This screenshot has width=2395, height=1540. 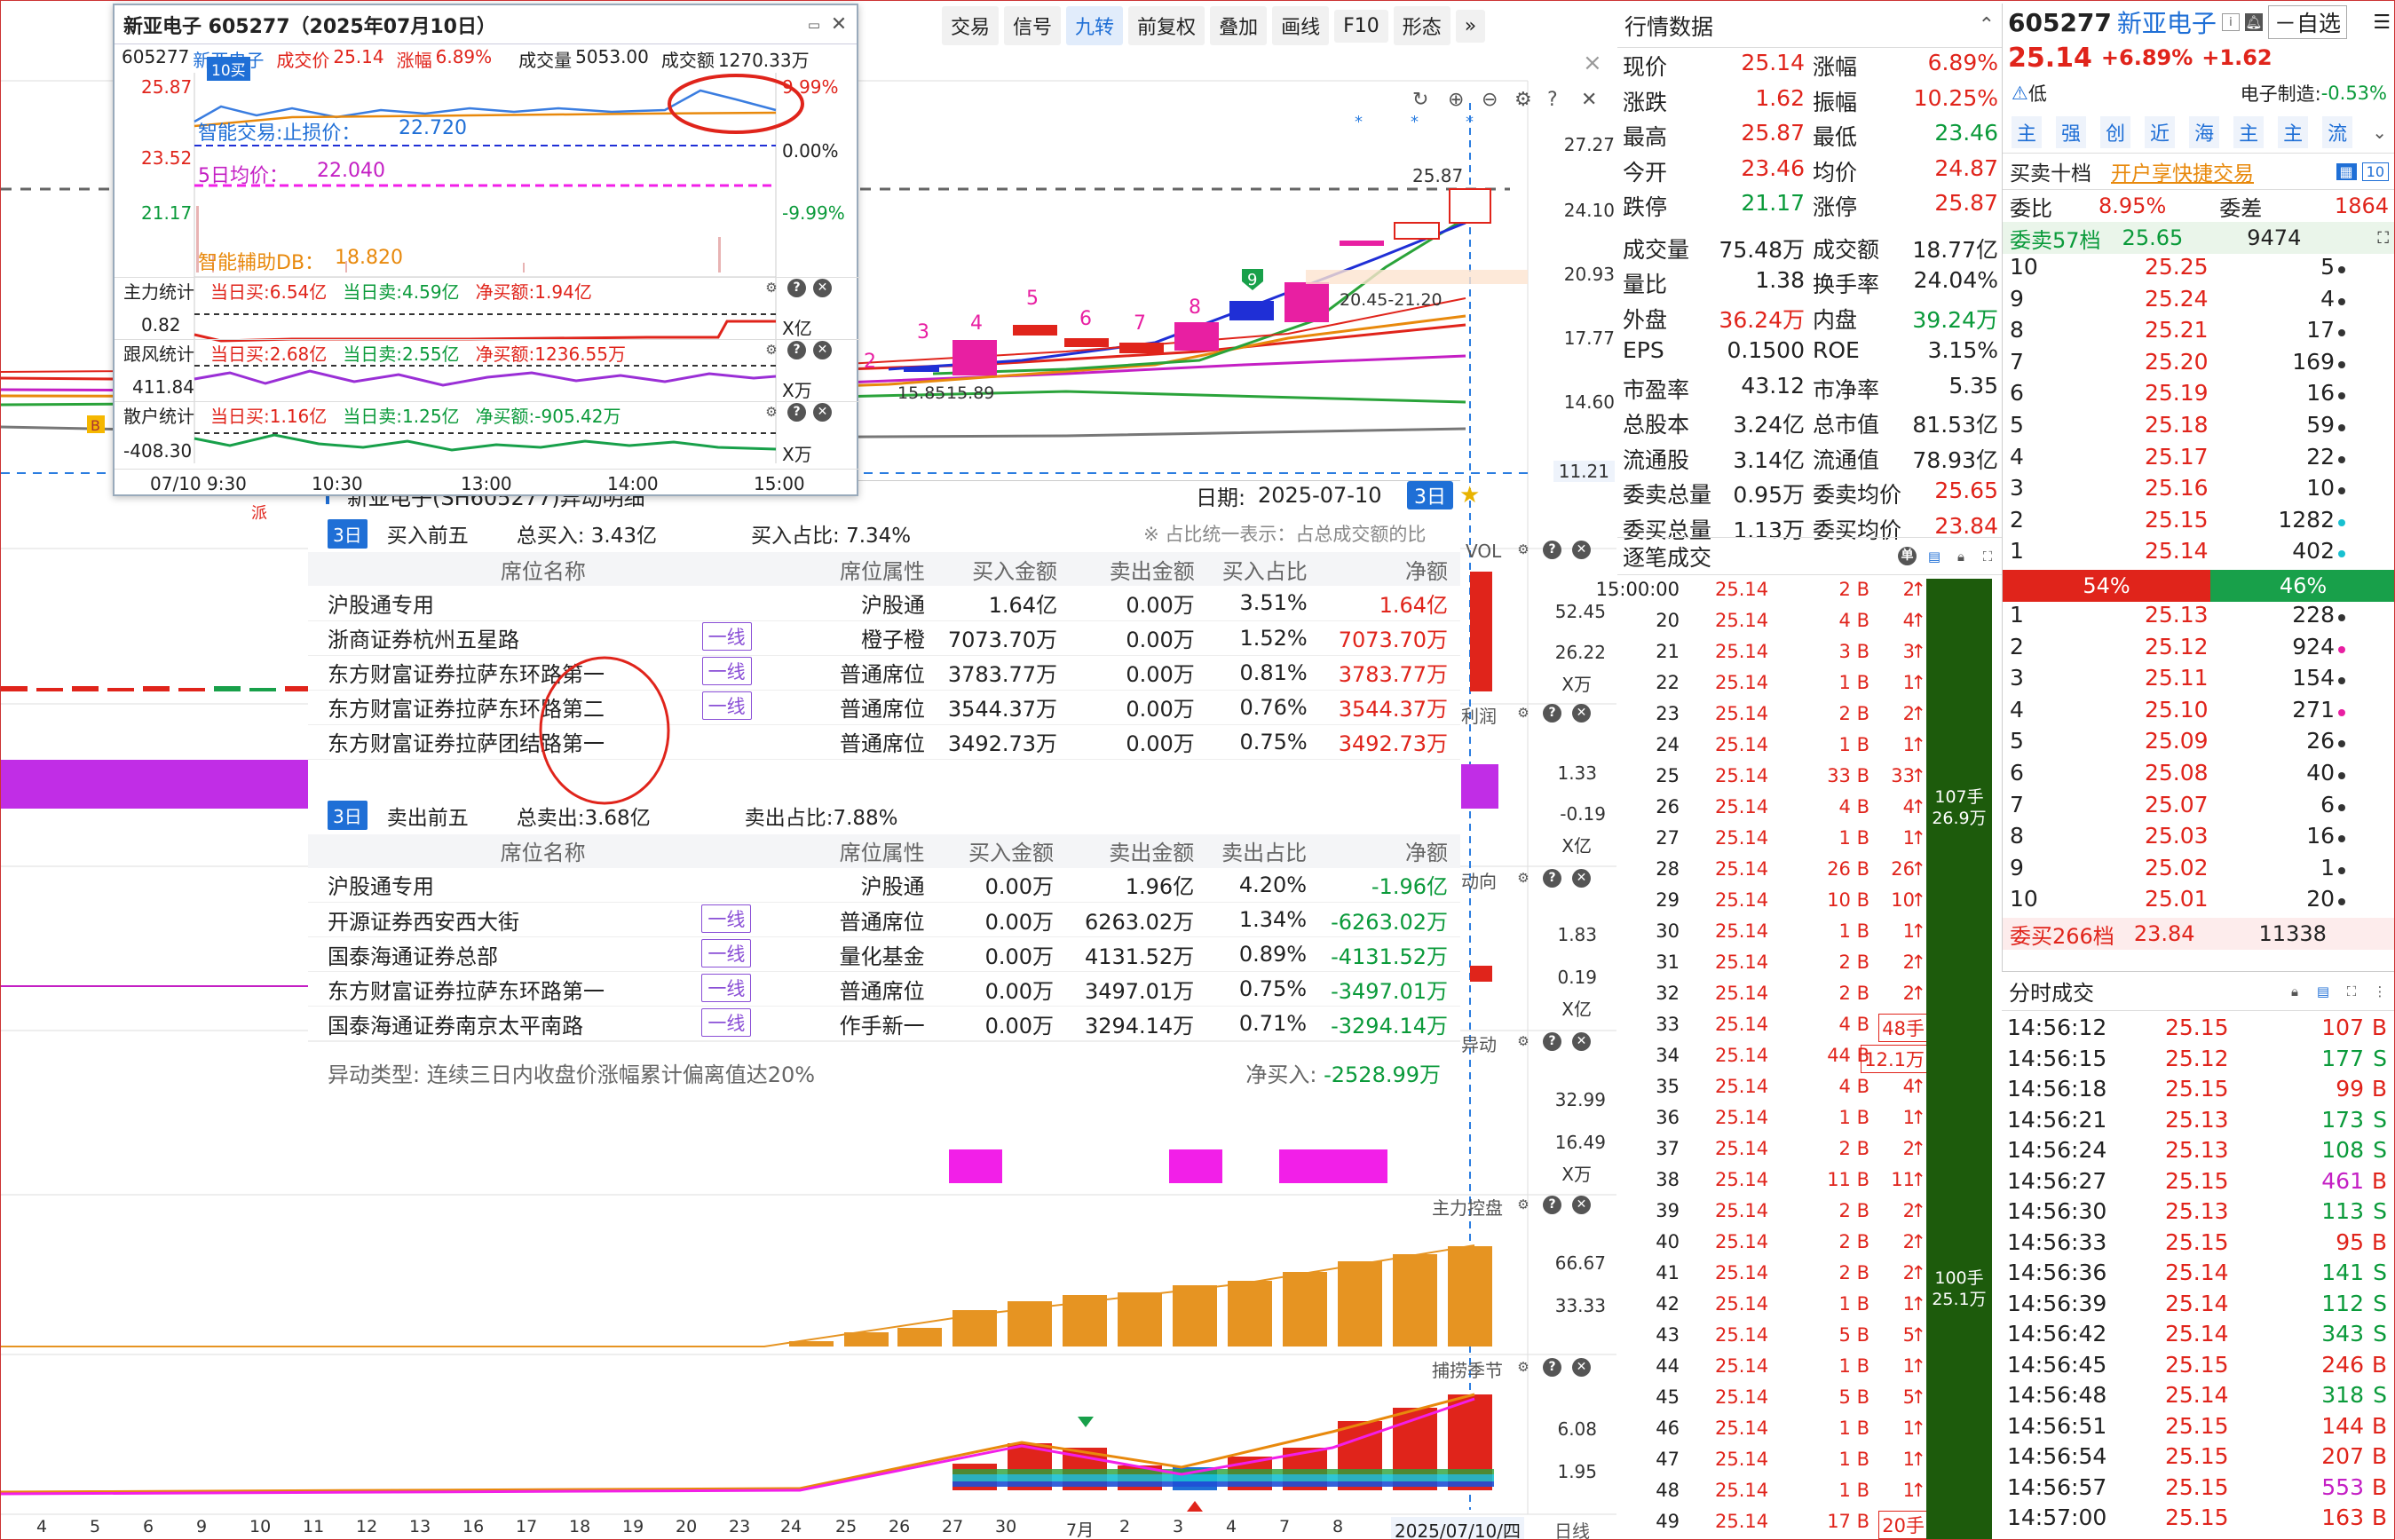 I want to click on period-label: 日线, so click(x=1572, y=1528).